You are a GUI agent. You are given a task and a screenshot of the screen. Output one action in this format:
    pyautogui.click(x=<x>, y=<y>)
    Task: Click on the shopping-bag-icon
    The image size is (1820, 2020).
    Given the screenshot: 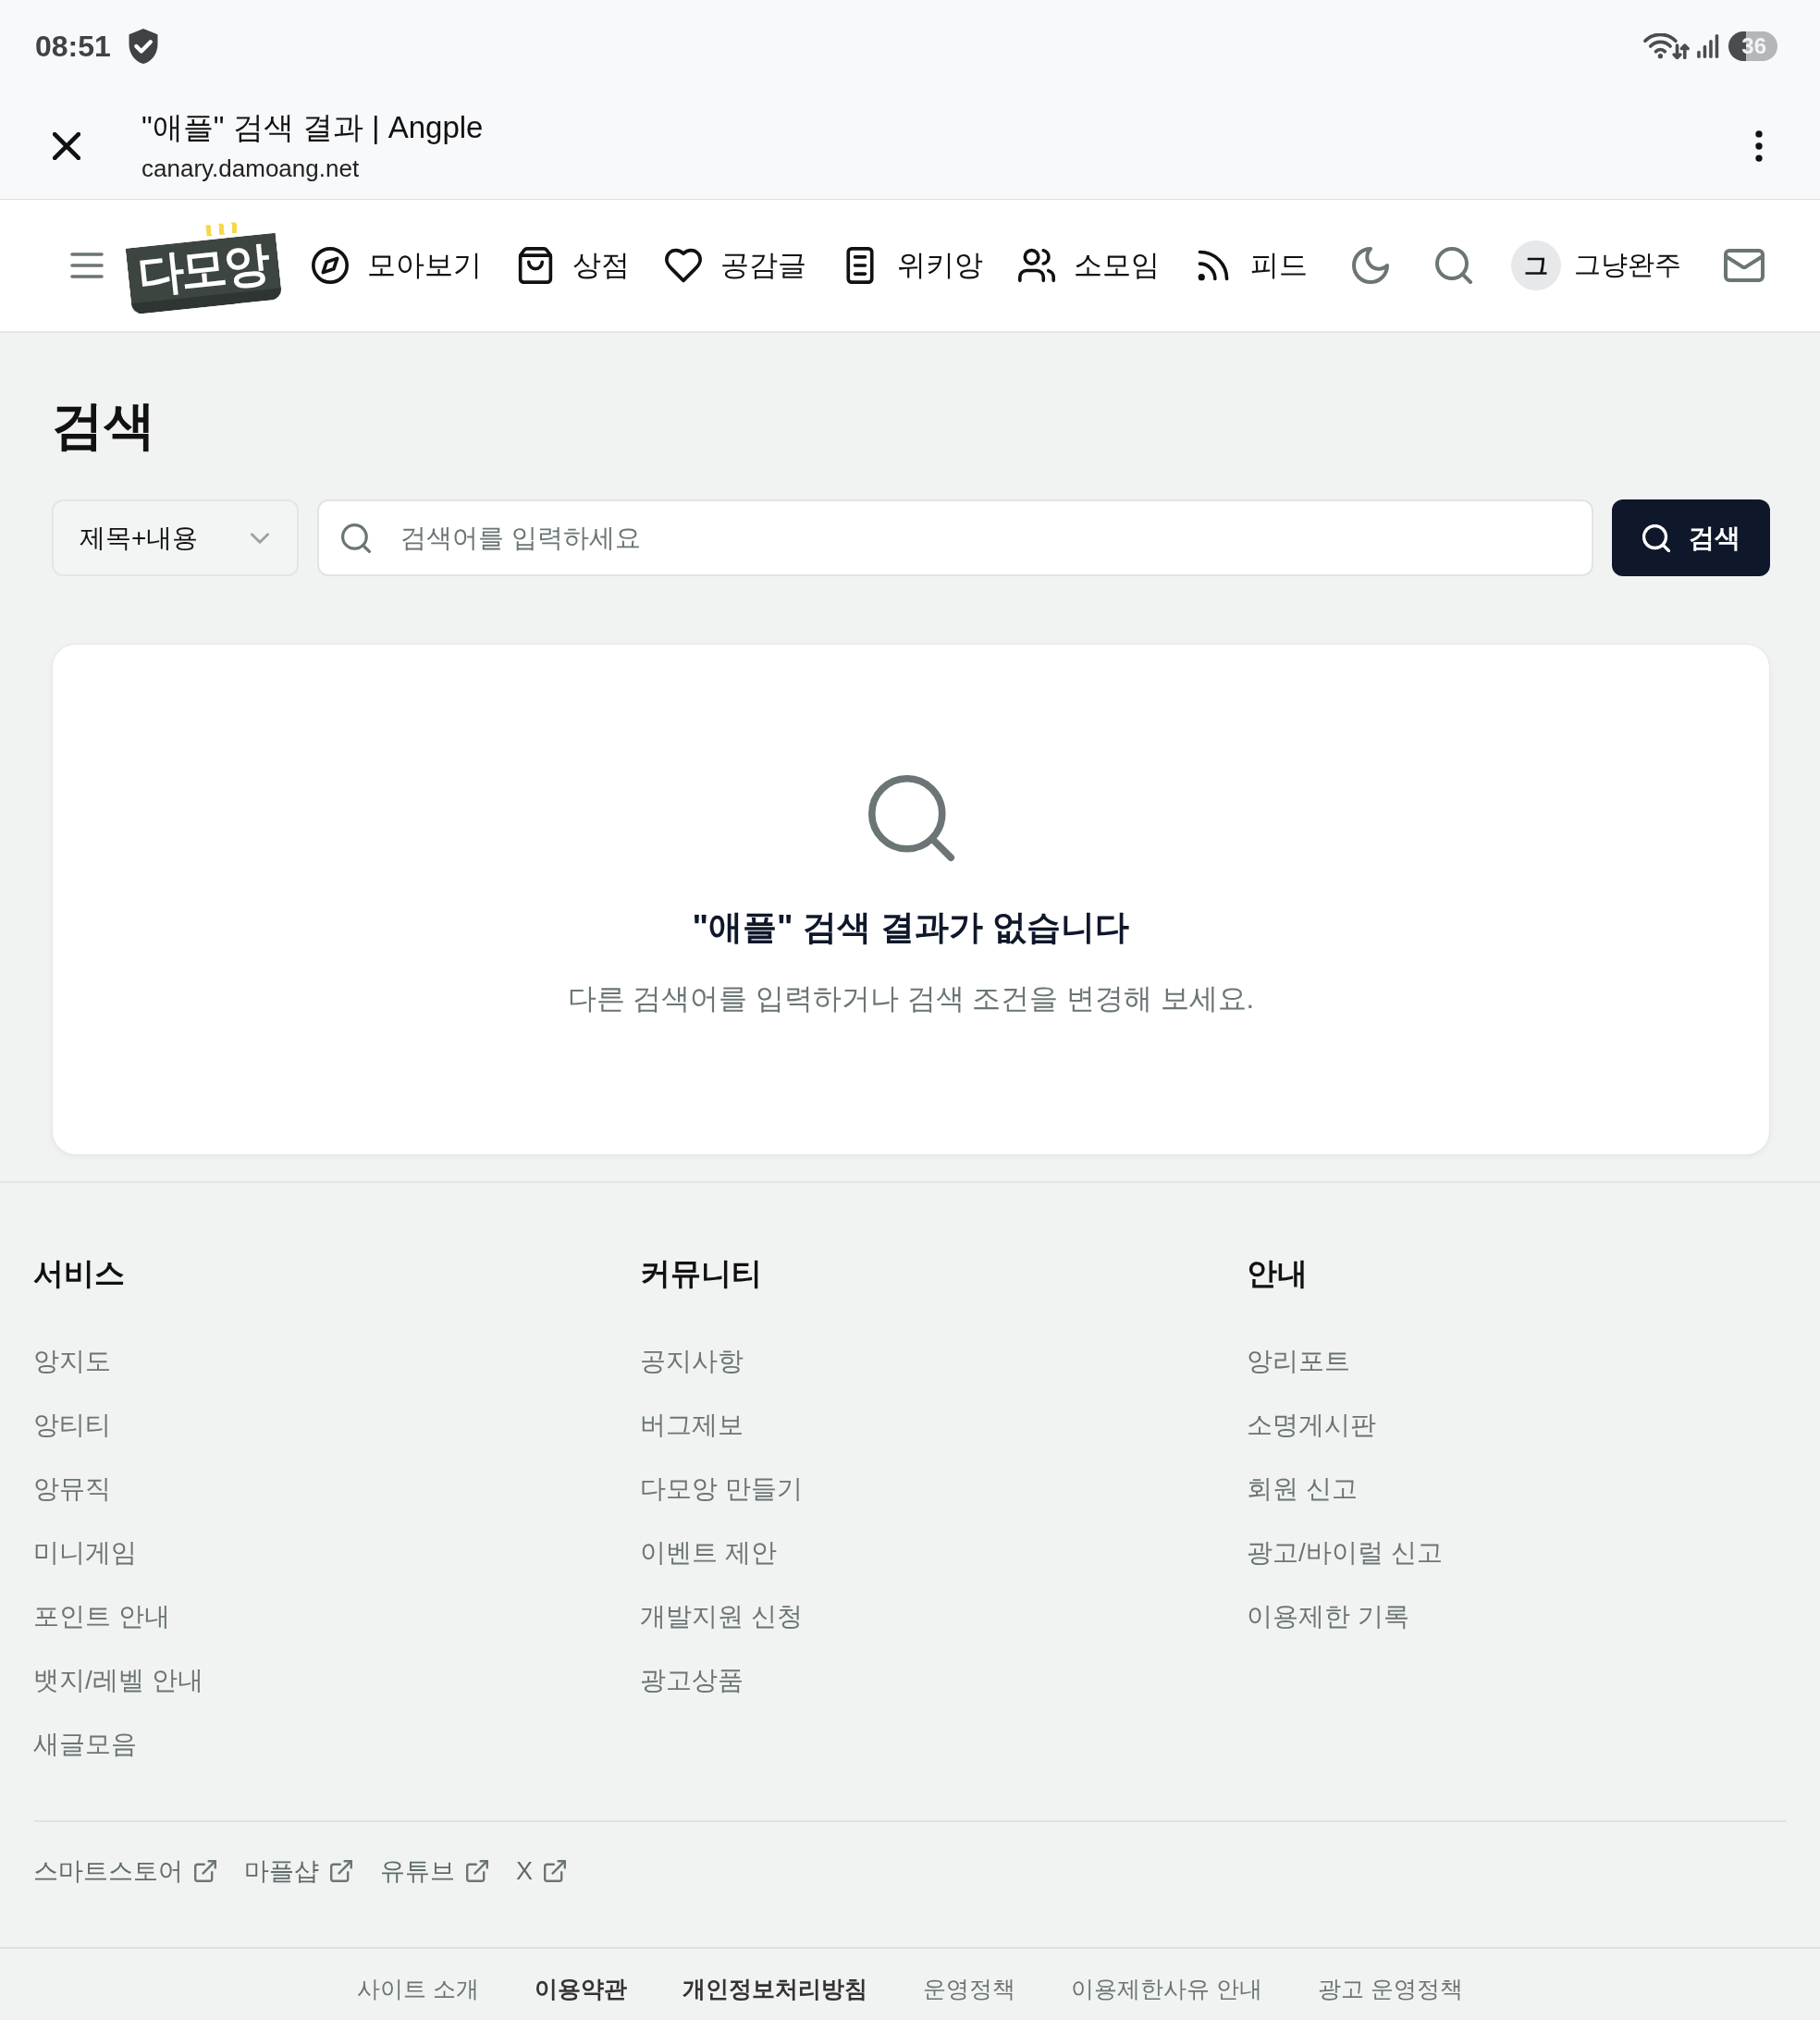 What is the action you would take?
    pyautogui.click(x=535, y=265)
    